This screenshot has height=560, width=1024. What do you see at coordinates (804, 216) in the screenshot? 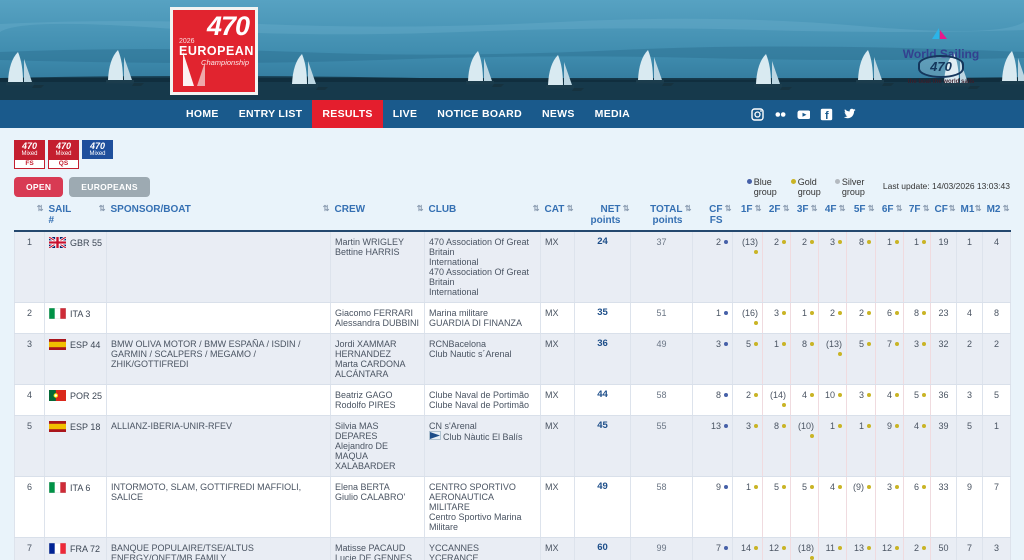
I see `column-header-3f: 3F ⇅` at bounding box center [804, 216].